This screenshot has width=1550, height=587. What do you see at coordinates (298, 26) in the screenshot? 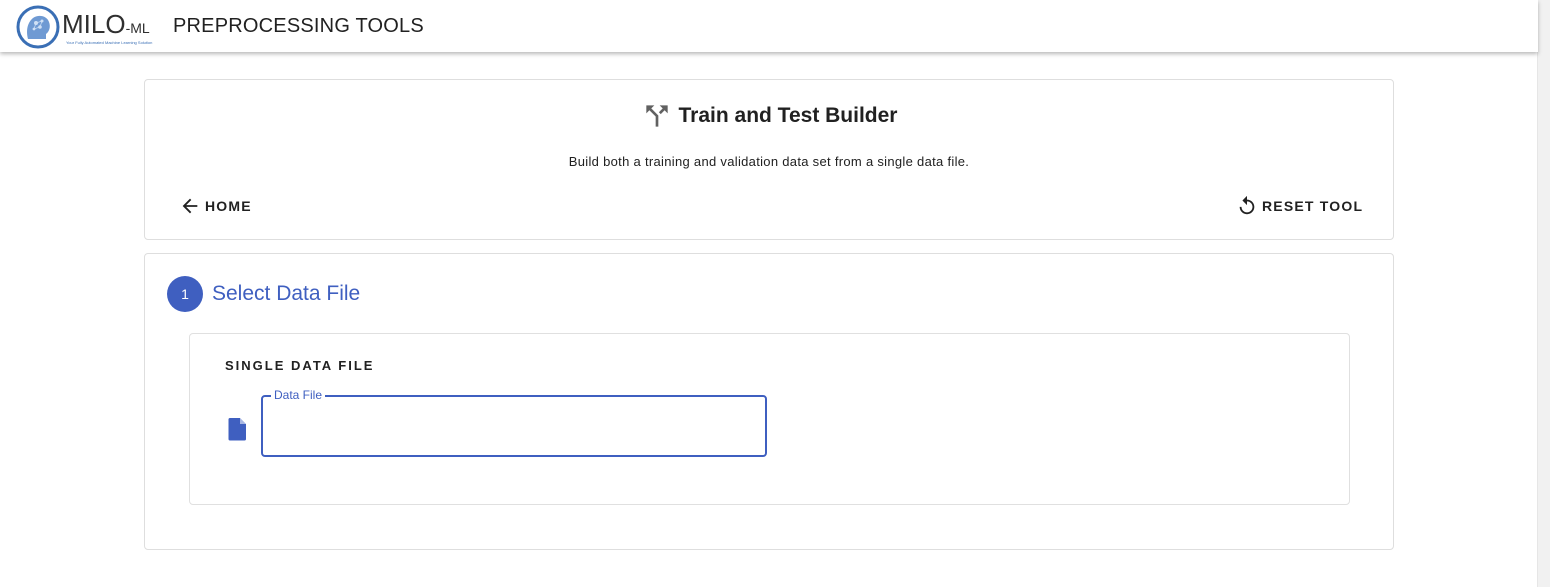
I see `app-title: PREPROCESSING TOOLS` at bounding box center [298, 26].